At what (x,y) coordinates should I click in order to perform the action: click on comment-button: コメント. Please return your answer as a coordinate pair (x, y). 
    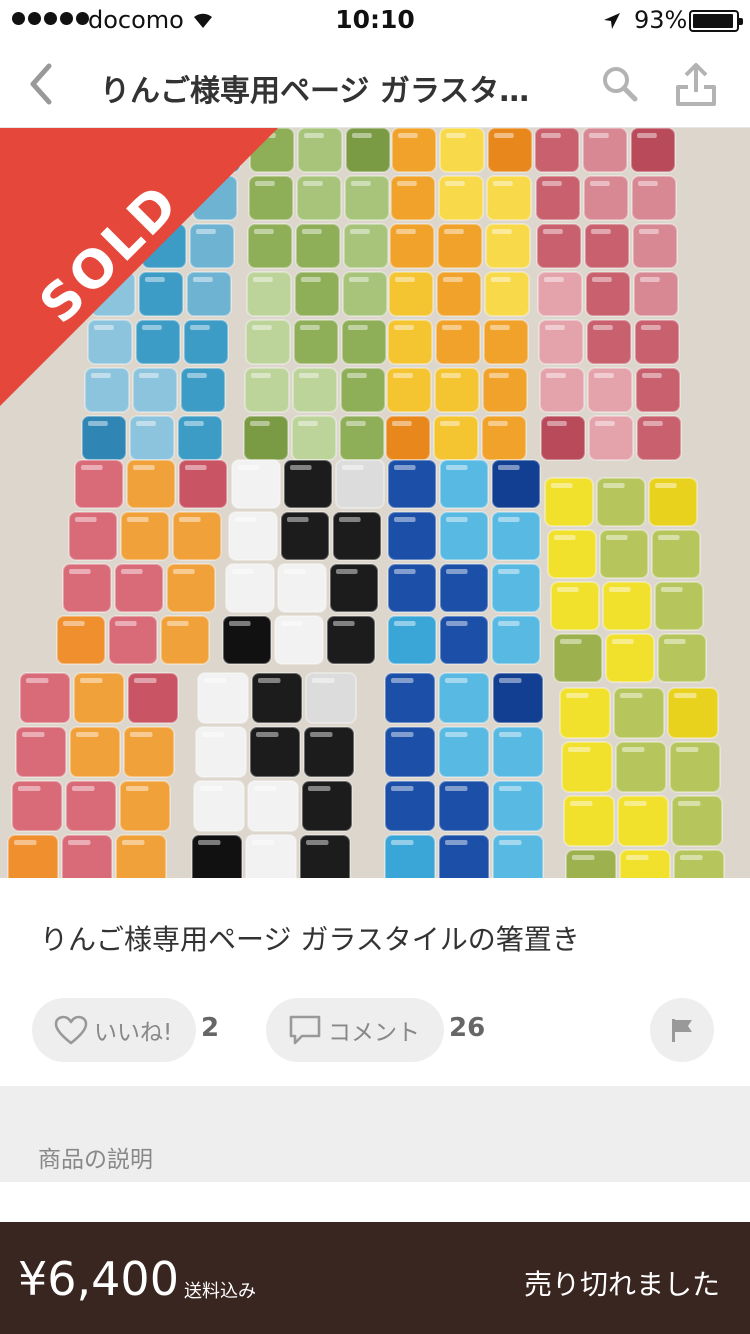
    Looking at the image, I should click on (355, 1030).